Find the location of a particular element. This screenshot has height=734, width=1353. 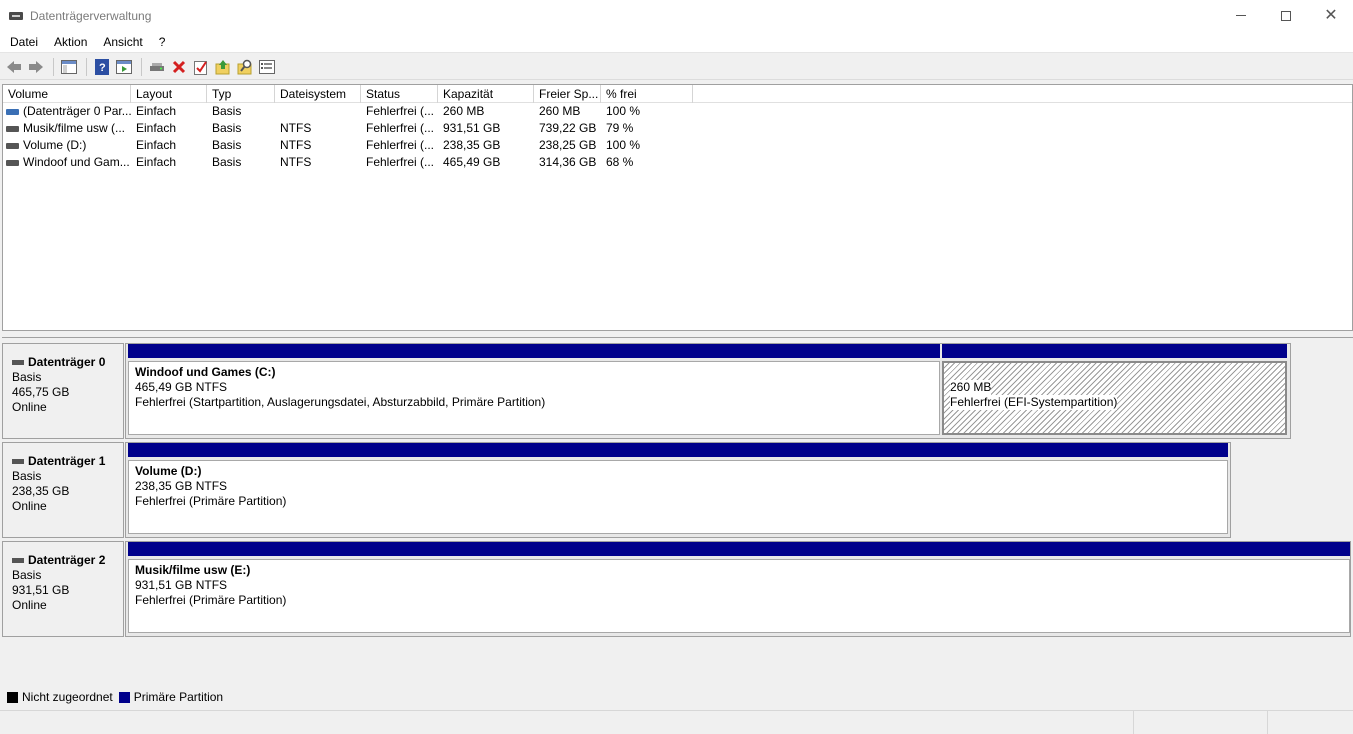

cell-layout: Einfach is located at coordinates (156, 128).